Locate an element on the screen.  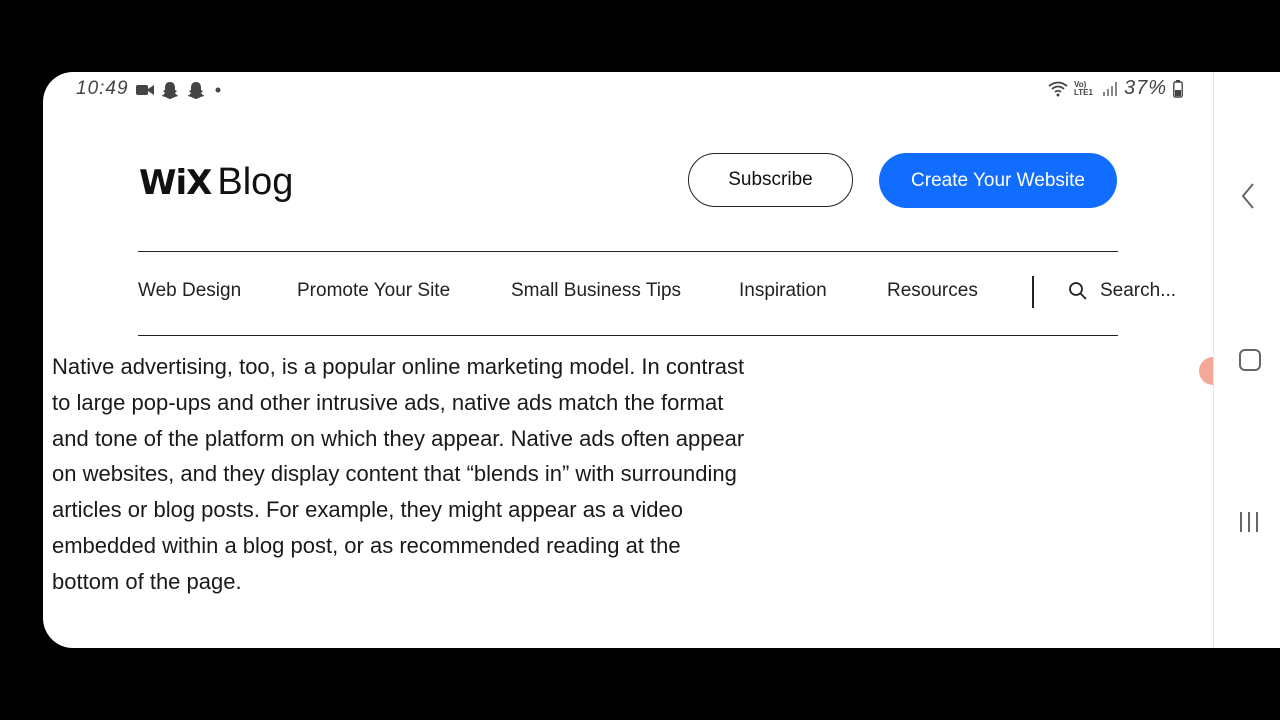
wix-blog-logo: WiX Blog is located at coordinates (216, 182).